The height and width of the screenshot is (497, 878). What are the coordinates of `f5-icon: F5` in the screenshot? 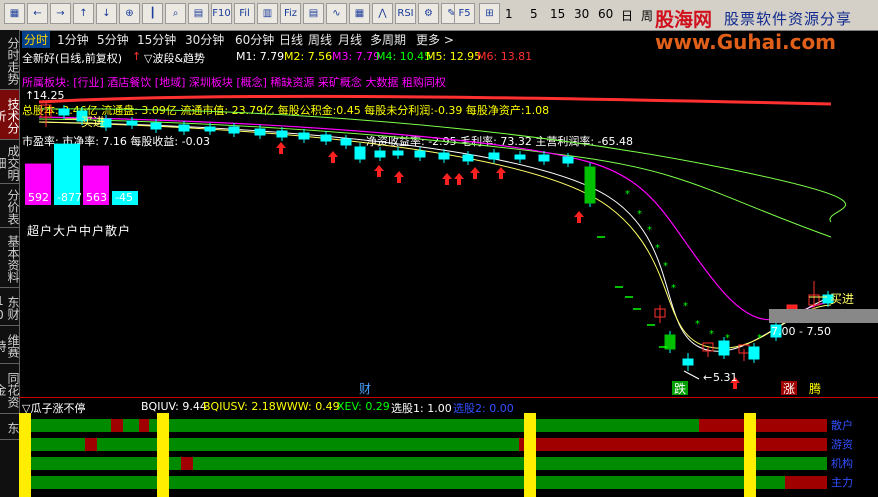 It's located at (464, 13).